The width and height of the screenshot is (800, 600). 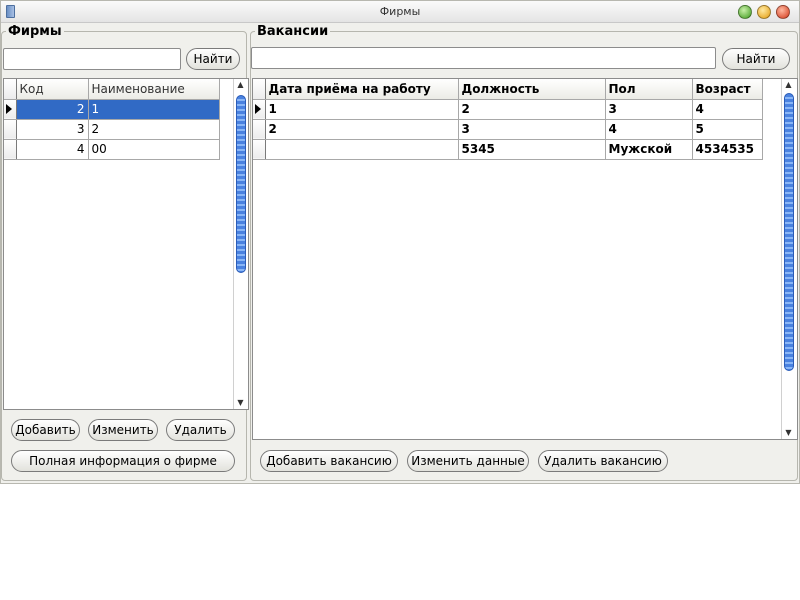 I want to click on vacancies-row-1: 1 2 3 4, so click(x=508, y=109).